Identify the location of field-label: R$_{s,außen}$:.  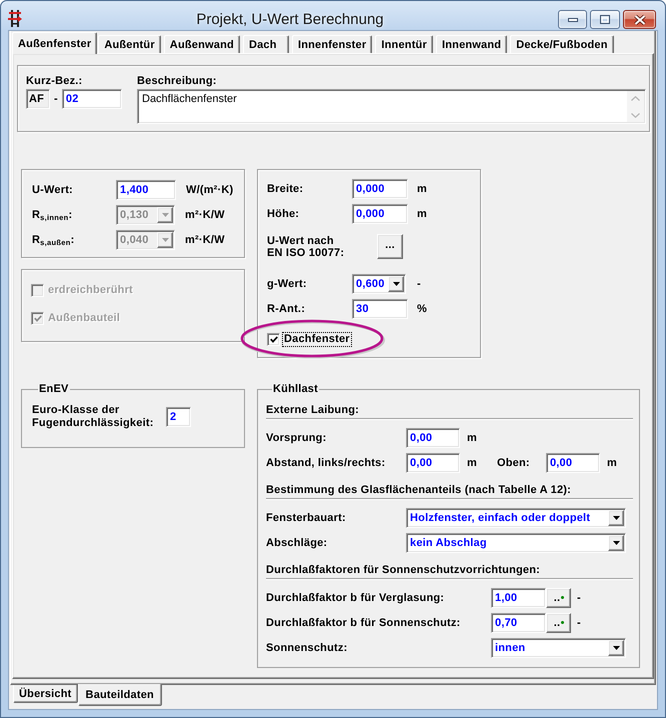
(54, 240).